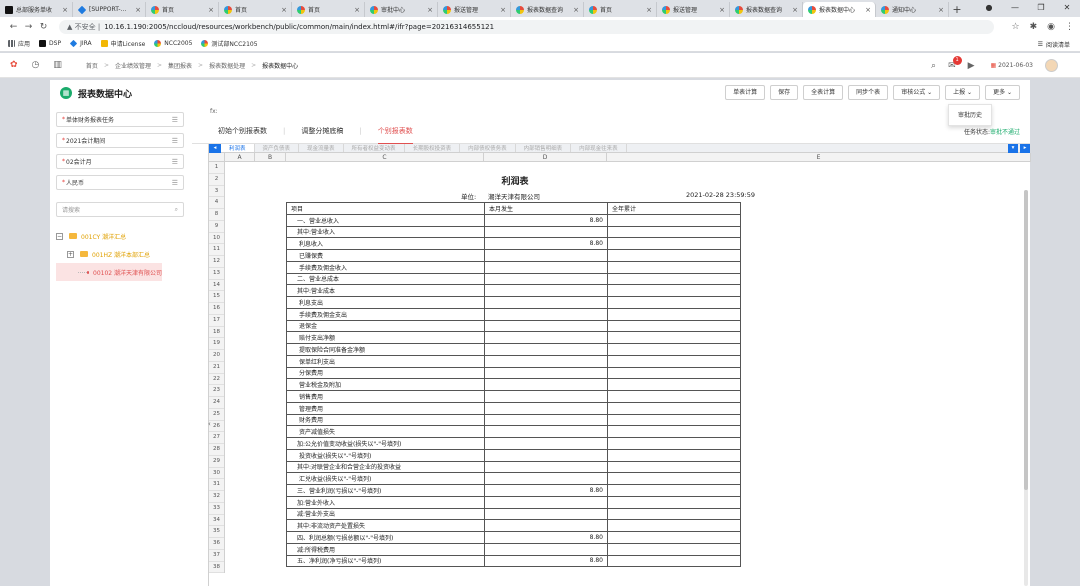 This screenshot has height=586, width=1080. I want to click on back-icon: ←, so click(13, 27).